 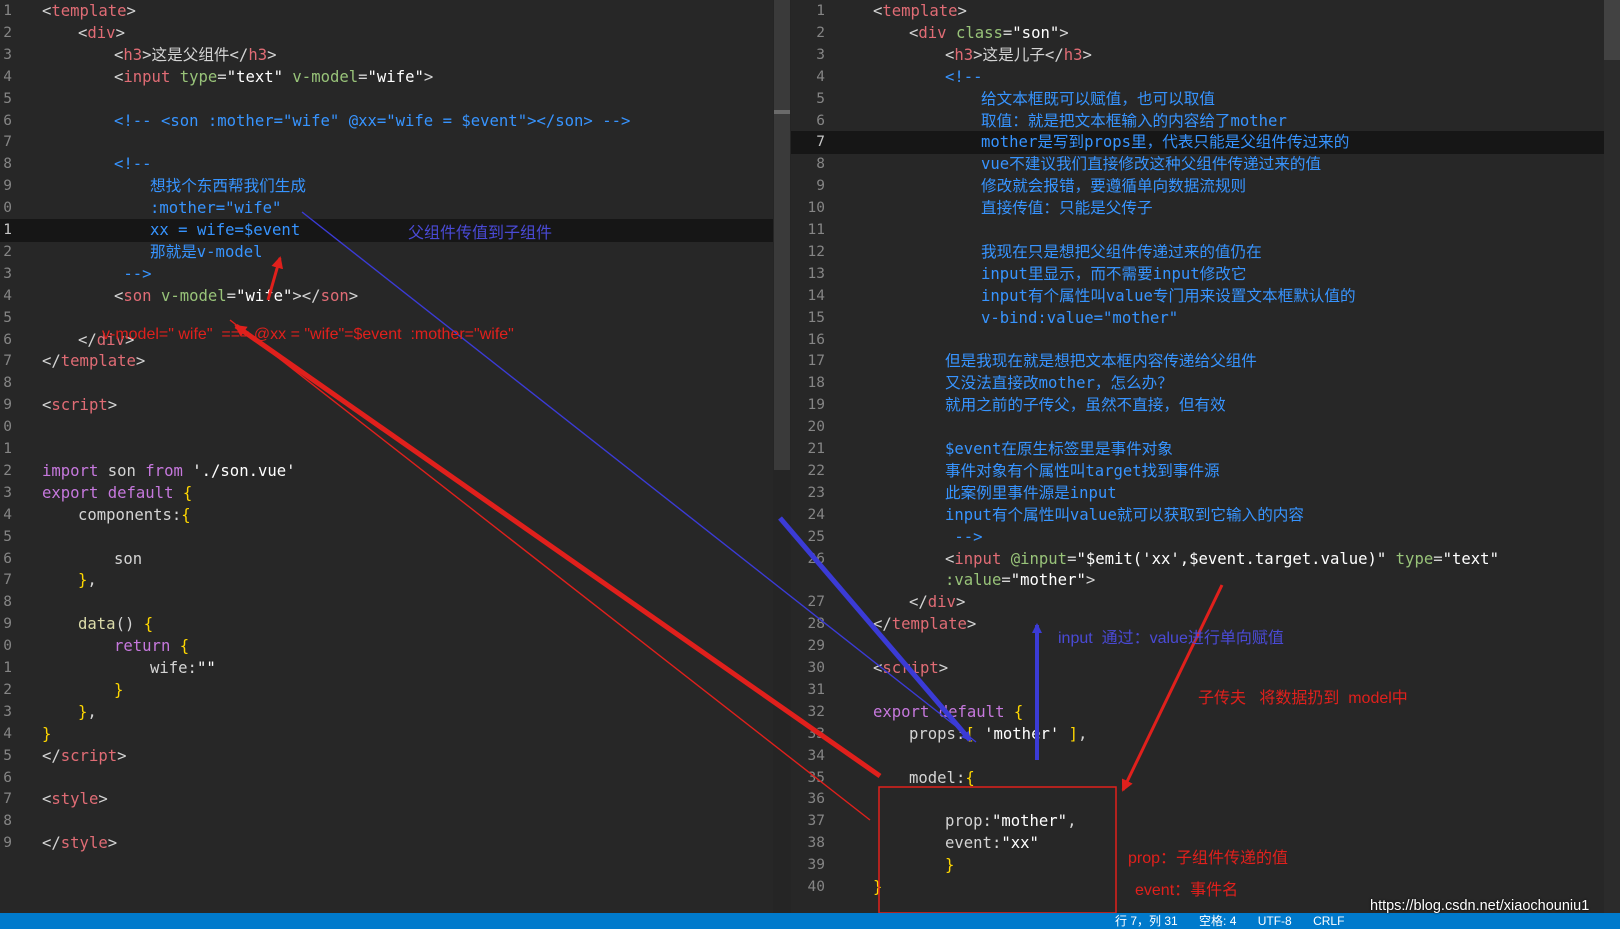 I want to click on right-code-line: 21 $event在原生标签里是事件对象, so click(x=1205, y=449).